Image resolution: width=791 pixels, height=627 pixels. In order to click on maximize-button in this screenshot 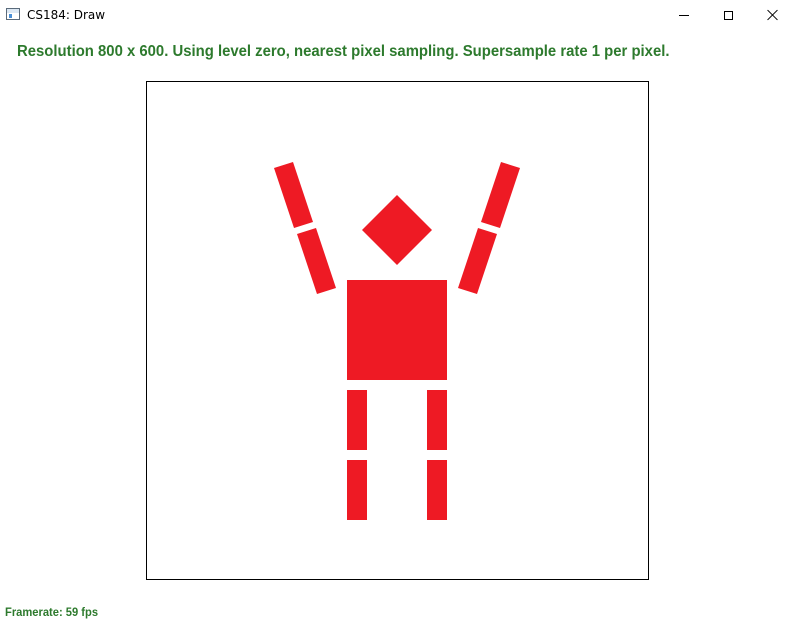, I will do `click(728, 15)`.